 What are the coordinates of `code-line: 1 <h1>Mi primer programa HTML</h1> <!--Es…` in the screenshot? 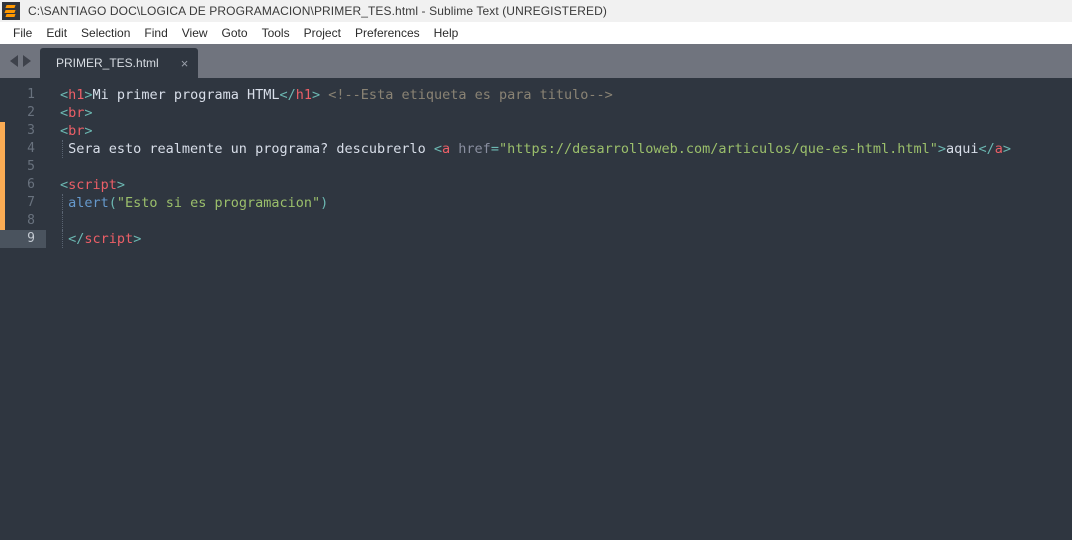 It's located at (536, 95).